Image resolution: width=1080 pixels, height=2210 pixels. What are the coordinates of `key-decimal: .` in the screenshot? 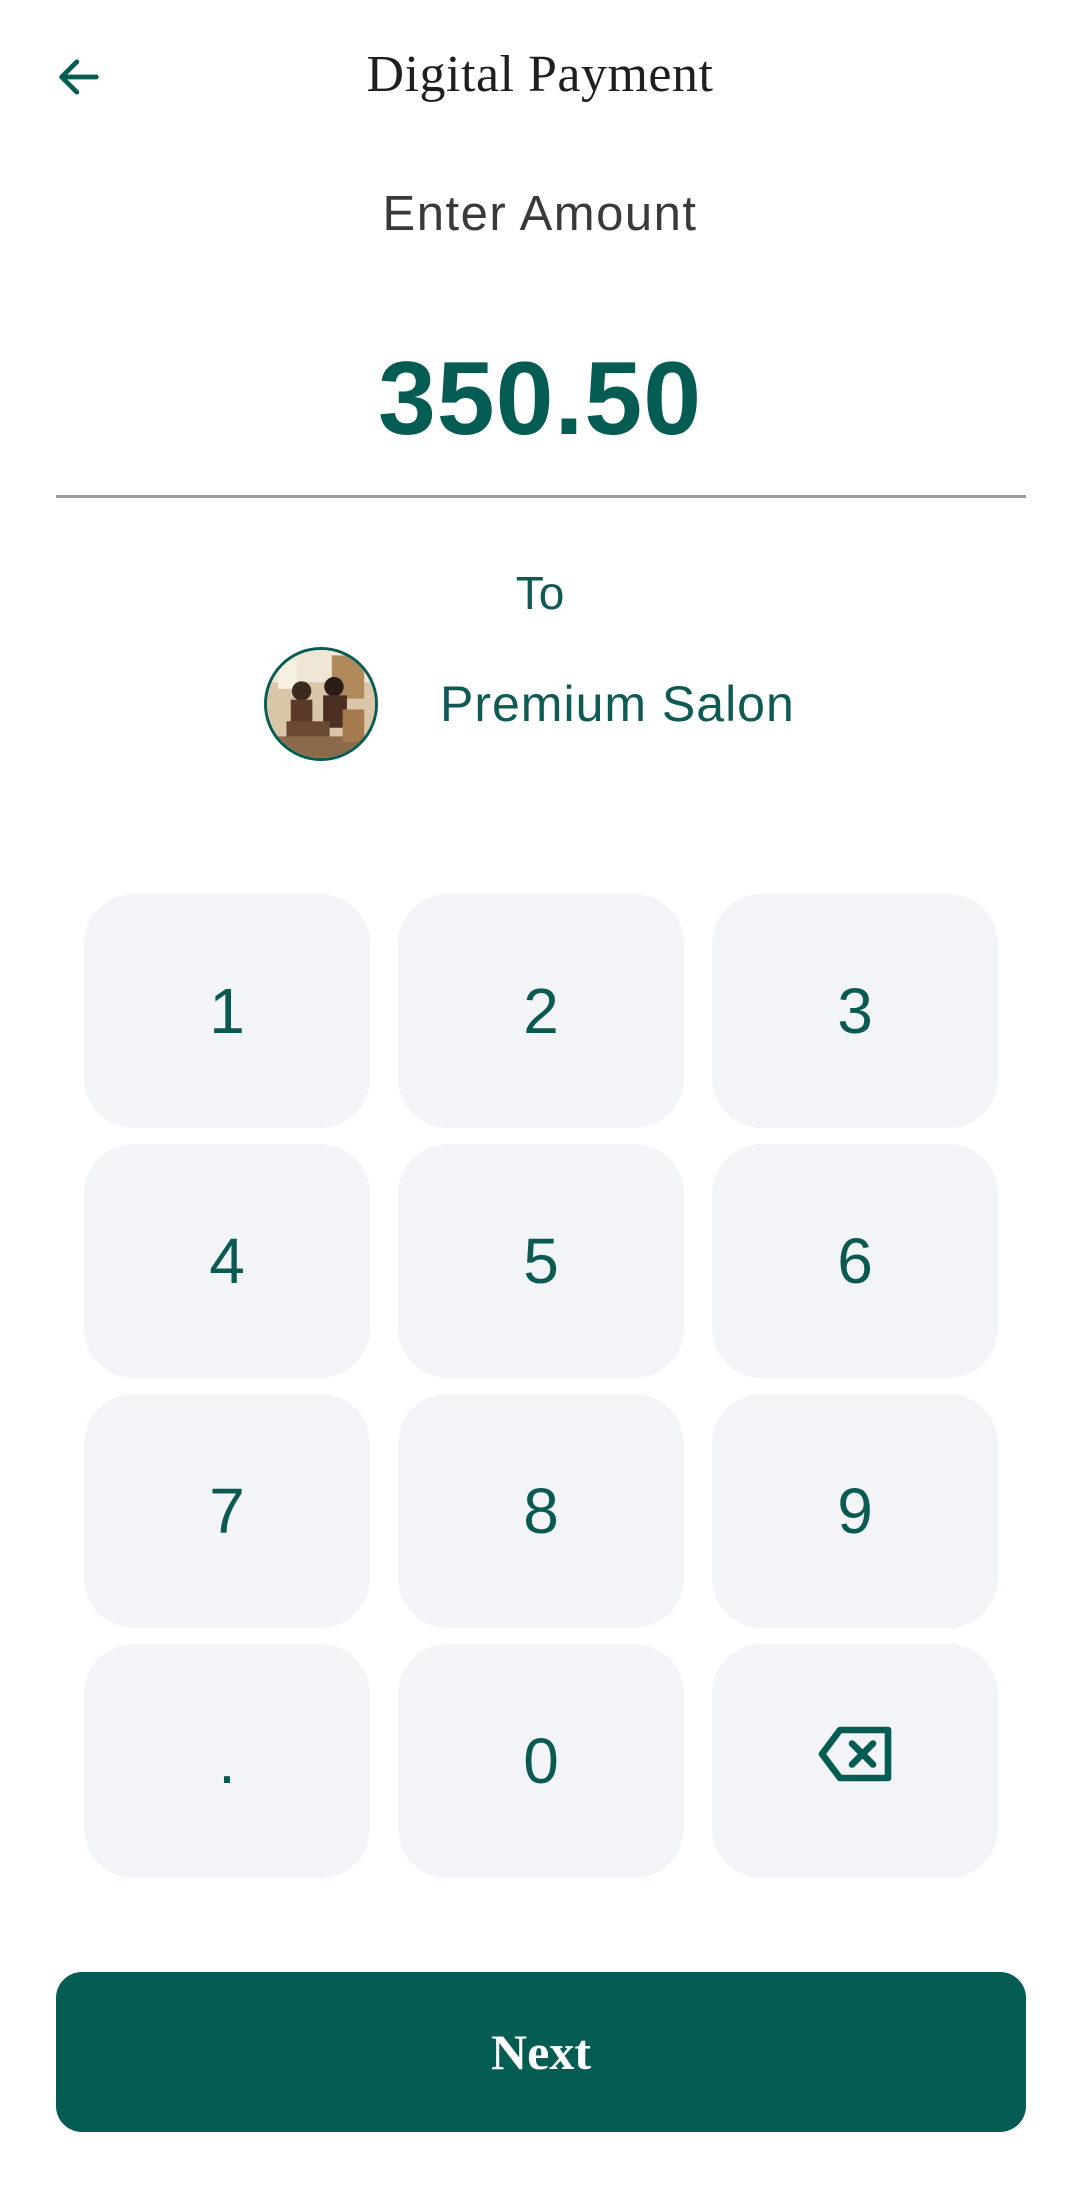 It's located at (227, 1761).